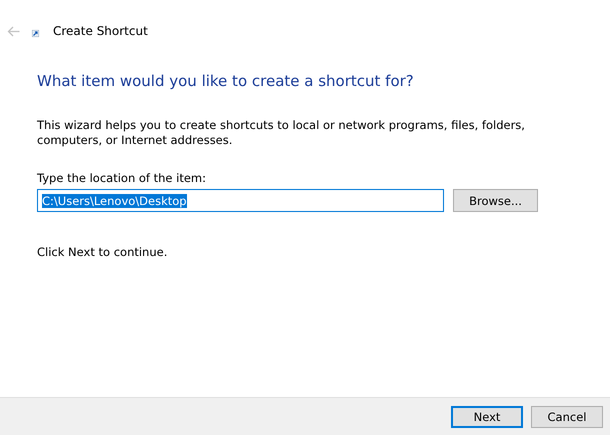 The width and height of the screenshot is (610, 435). What do you see at coordinates (487, 417) in the screenshot?
I see `next-button: Next` at bounding box center [487, 417].